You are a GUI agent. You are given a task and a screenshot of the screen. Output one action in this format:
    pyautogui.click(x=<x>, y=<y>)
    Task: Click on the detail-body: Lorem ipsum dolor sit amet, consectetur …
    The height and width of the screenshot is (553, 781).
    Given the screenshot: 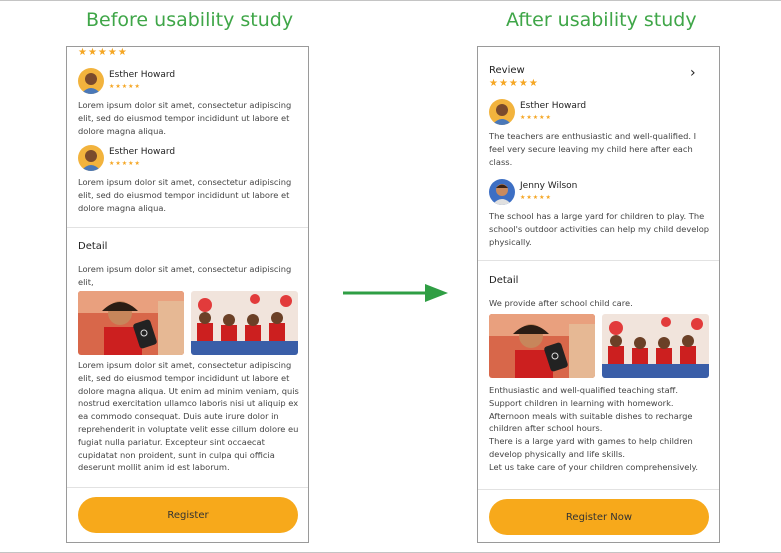 What is the action you would take?
    pyautogui.click(x=188, y=416)
    